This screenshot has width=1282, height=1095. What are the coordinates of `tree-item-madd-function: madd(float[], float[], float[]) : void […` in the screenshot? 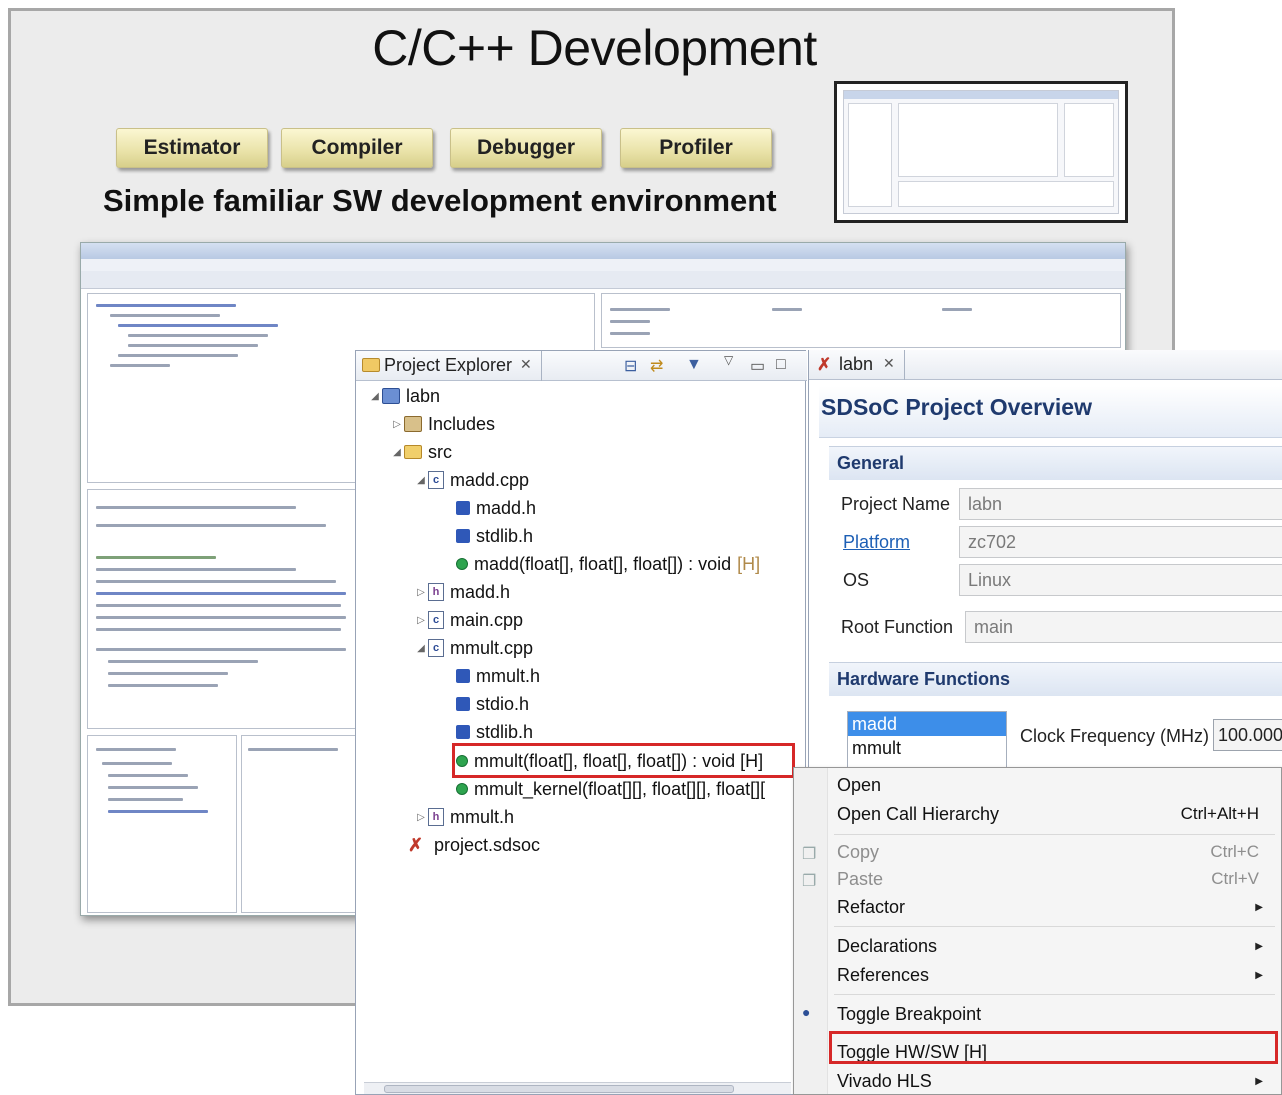 It's located at (608, 564).